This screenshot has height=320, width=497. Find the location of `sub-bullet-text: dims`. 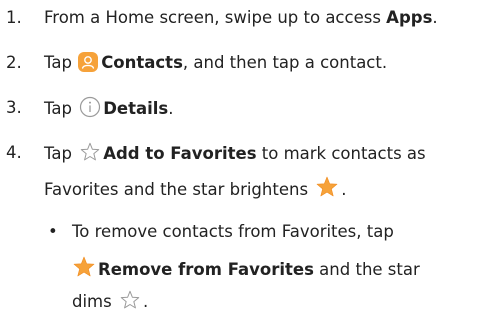

sub-bullet-text: dims is located at coordinates (94, 301).